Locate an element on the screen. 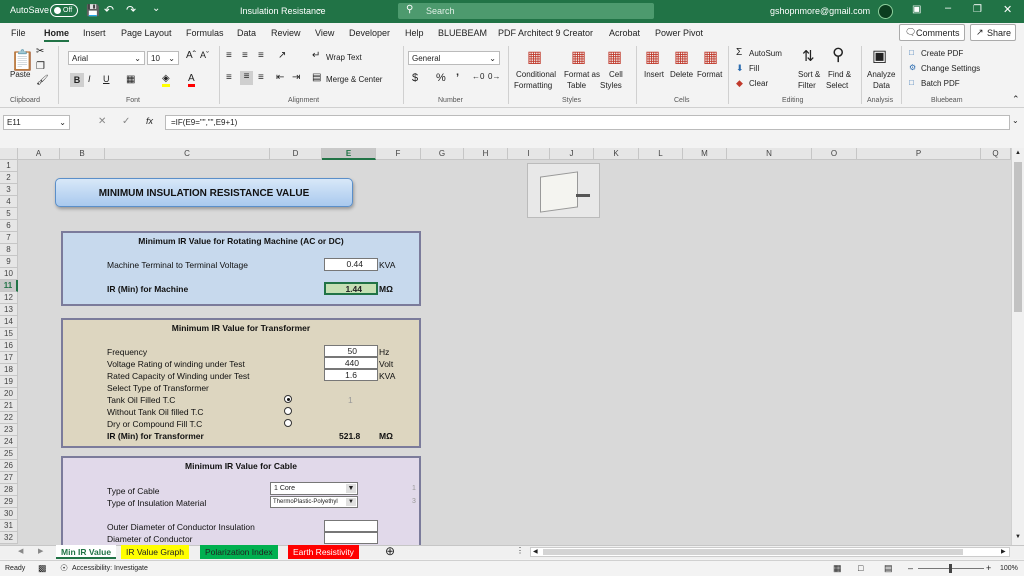  col-header-f: F is located at coordinates (398, 154).